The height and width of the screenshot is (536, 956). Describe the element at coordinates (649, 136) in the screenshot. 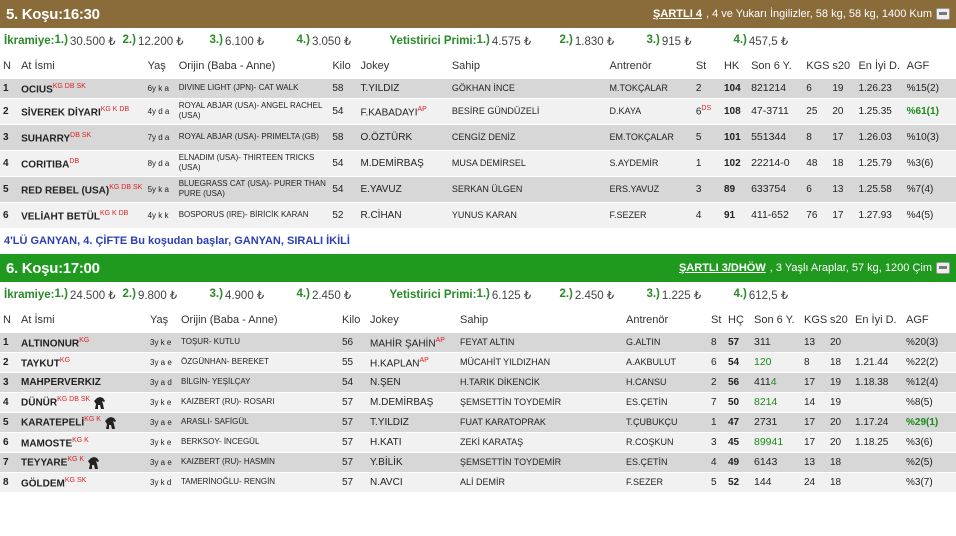

I see `trainer-name: EM.TOKÇALAR` at that location.